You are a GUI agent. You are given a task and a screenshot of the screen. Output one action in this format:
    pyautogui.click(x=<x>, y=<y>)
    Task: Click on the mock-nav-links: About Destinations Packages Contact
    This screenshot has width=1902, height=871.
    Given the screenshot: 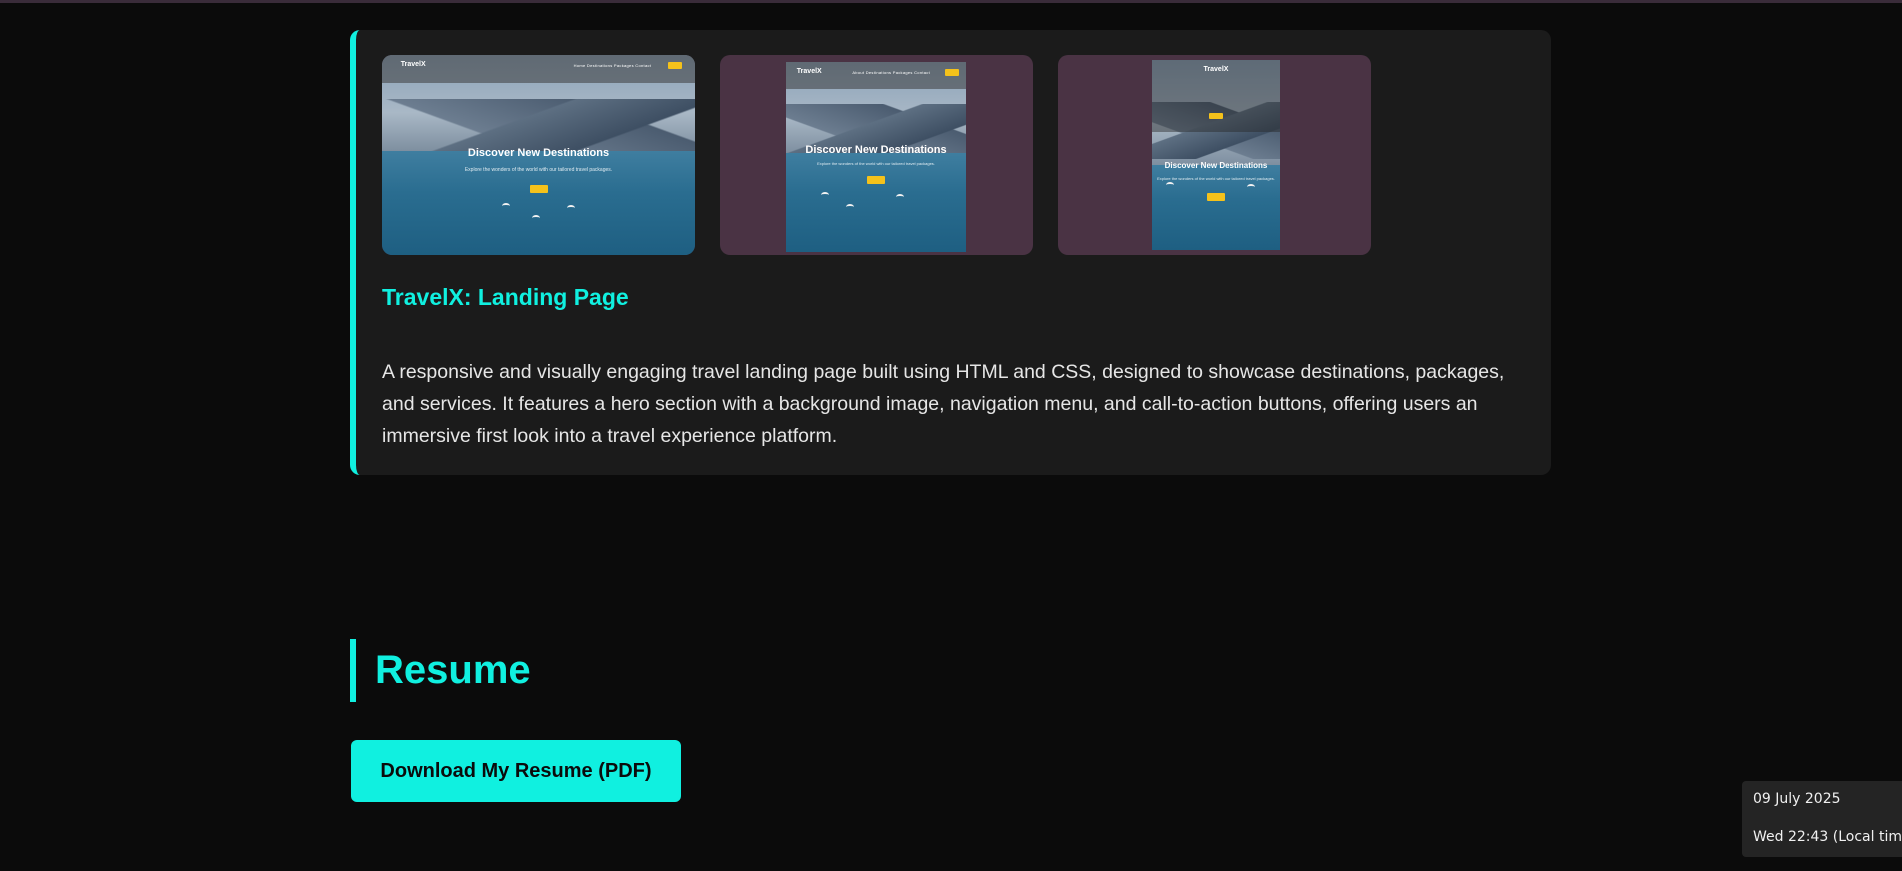 What is the action you would take?
    pyautogui.click(x=891, y=72)
    